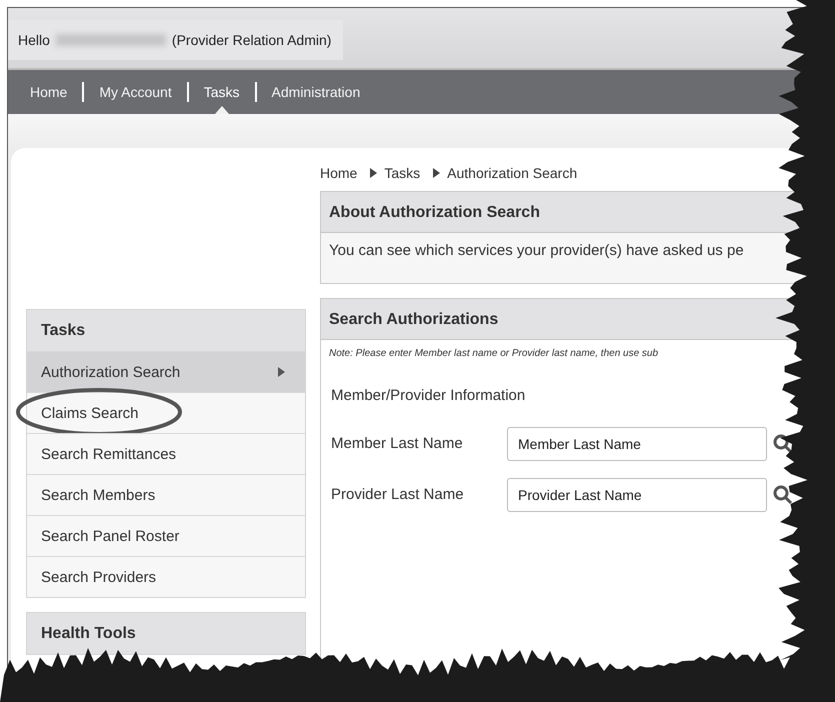 This screenshot has height=702, width=835. I want to click on breadcrumb-link: Home, so click(339, 173).